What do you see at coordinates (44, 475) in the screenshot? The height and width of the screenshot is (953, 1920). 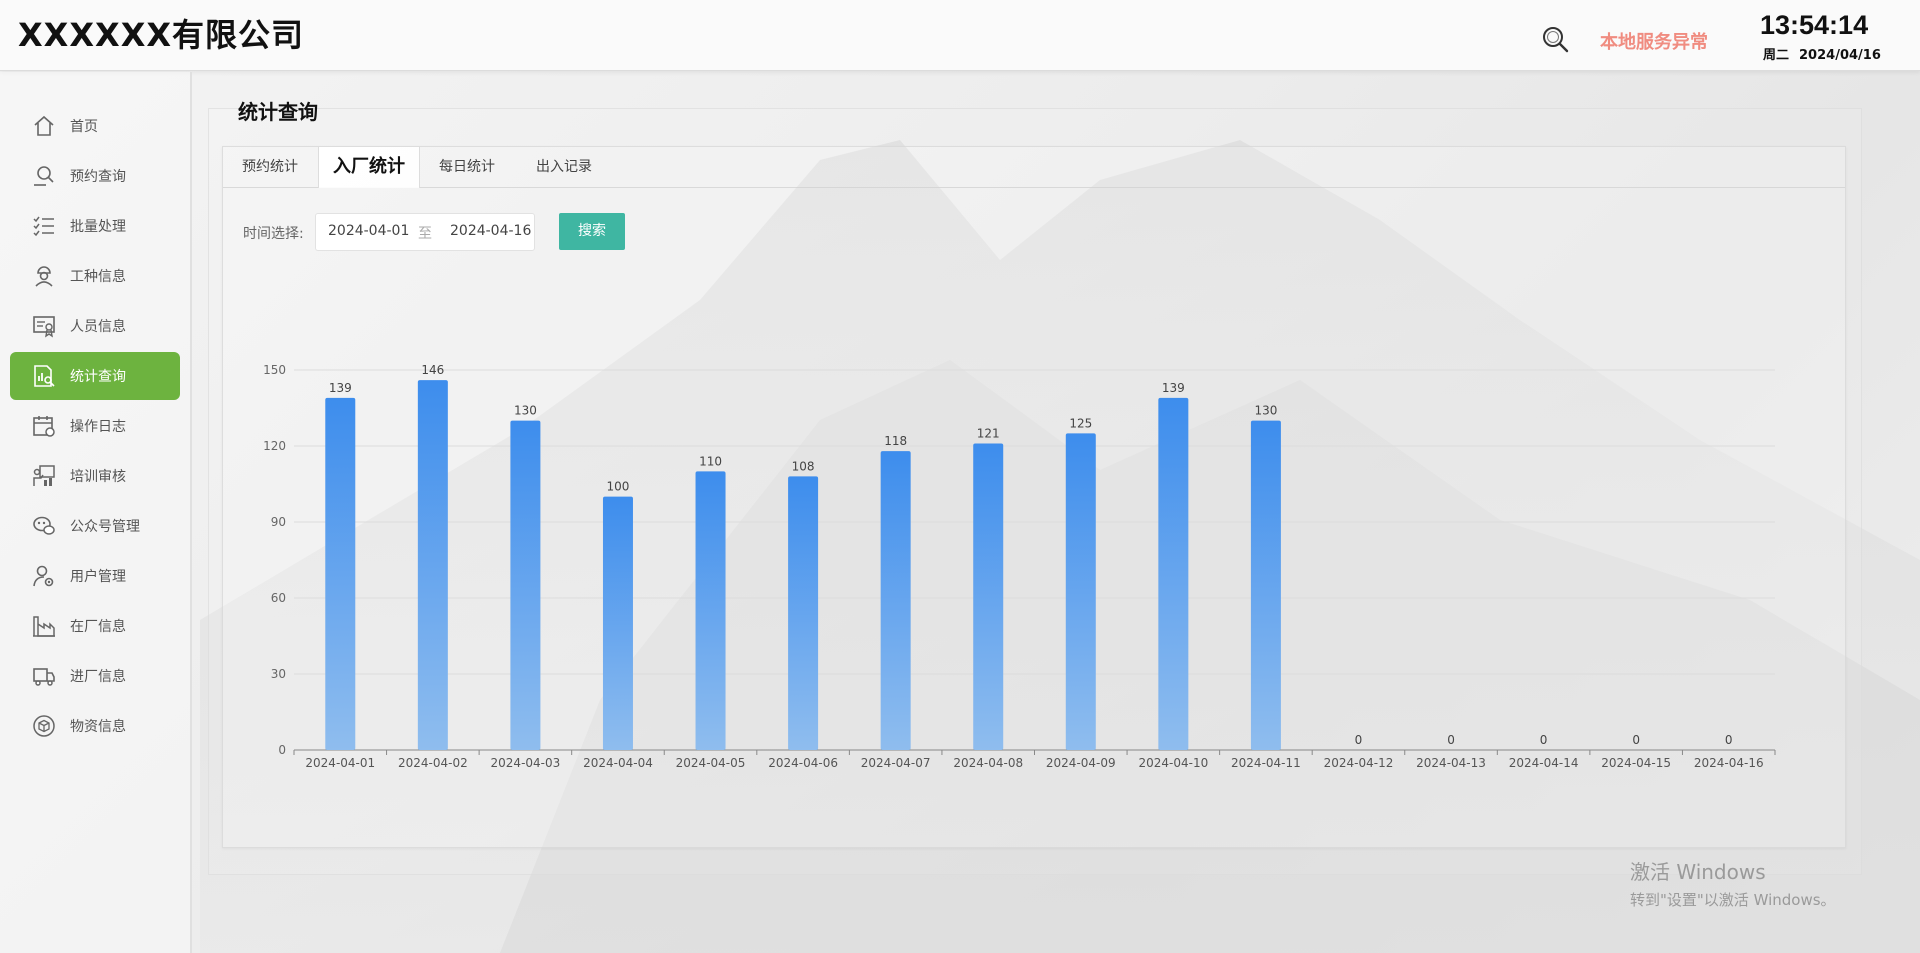 I see `training-icon` at bounding box center [44, 475].